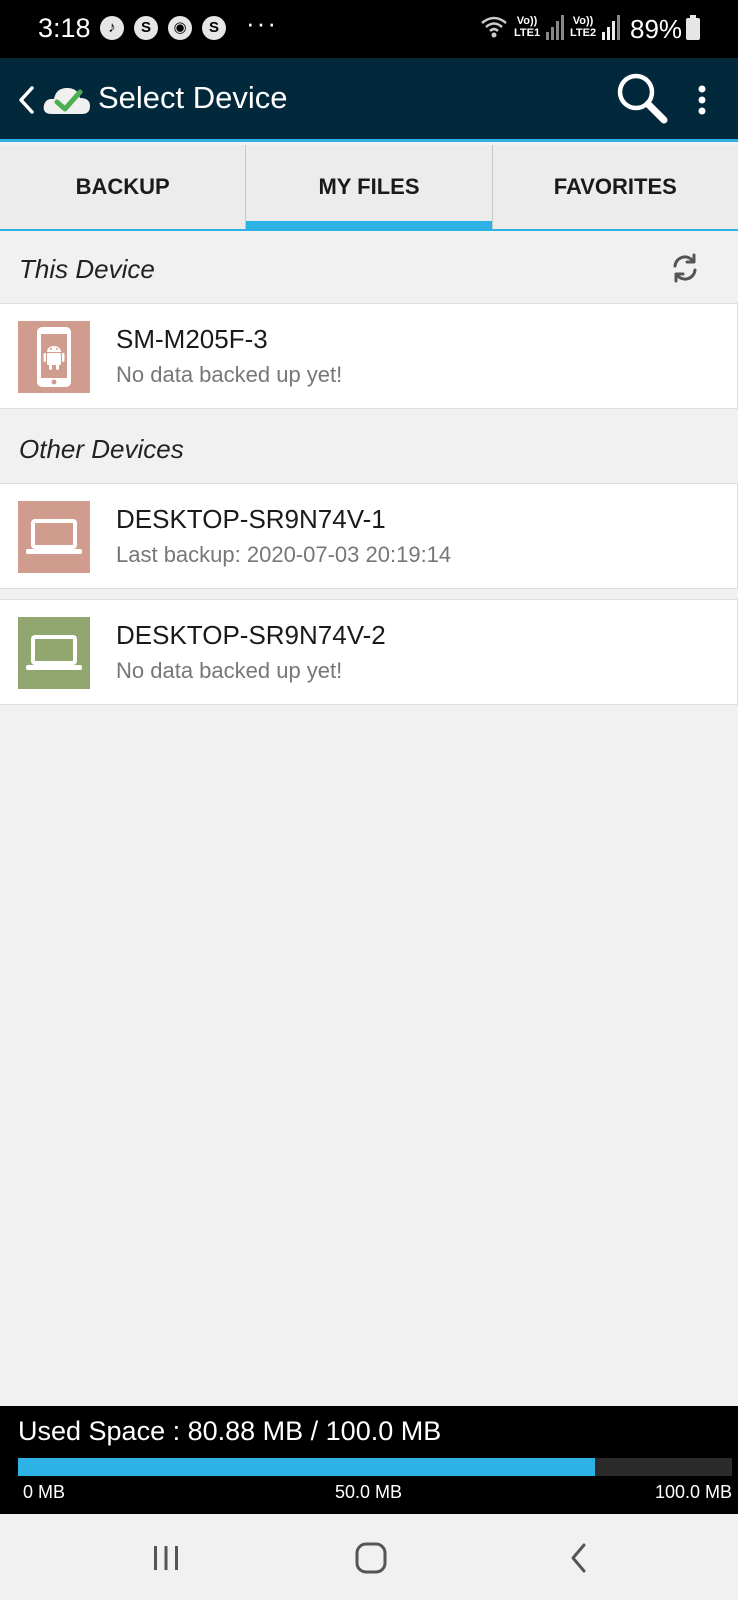  I want to click on device-status: Last backup: 2020-07-03 20:19:14, so click(284, 554).